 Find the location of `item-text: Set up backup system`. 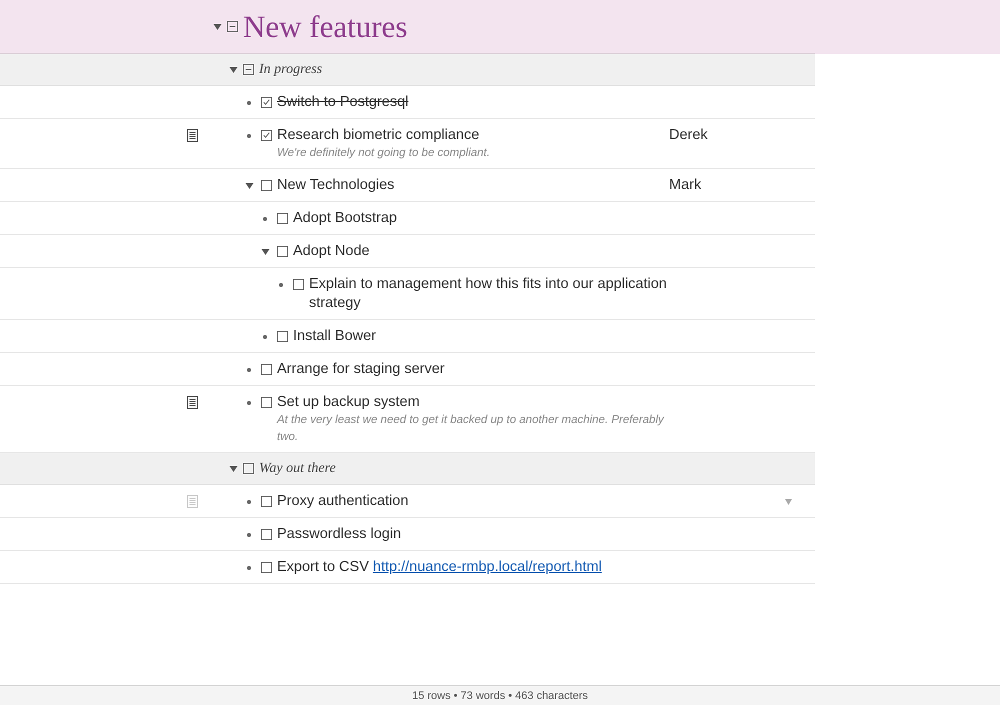

item-text: Set up backup system is located at coordinates (348, 402).